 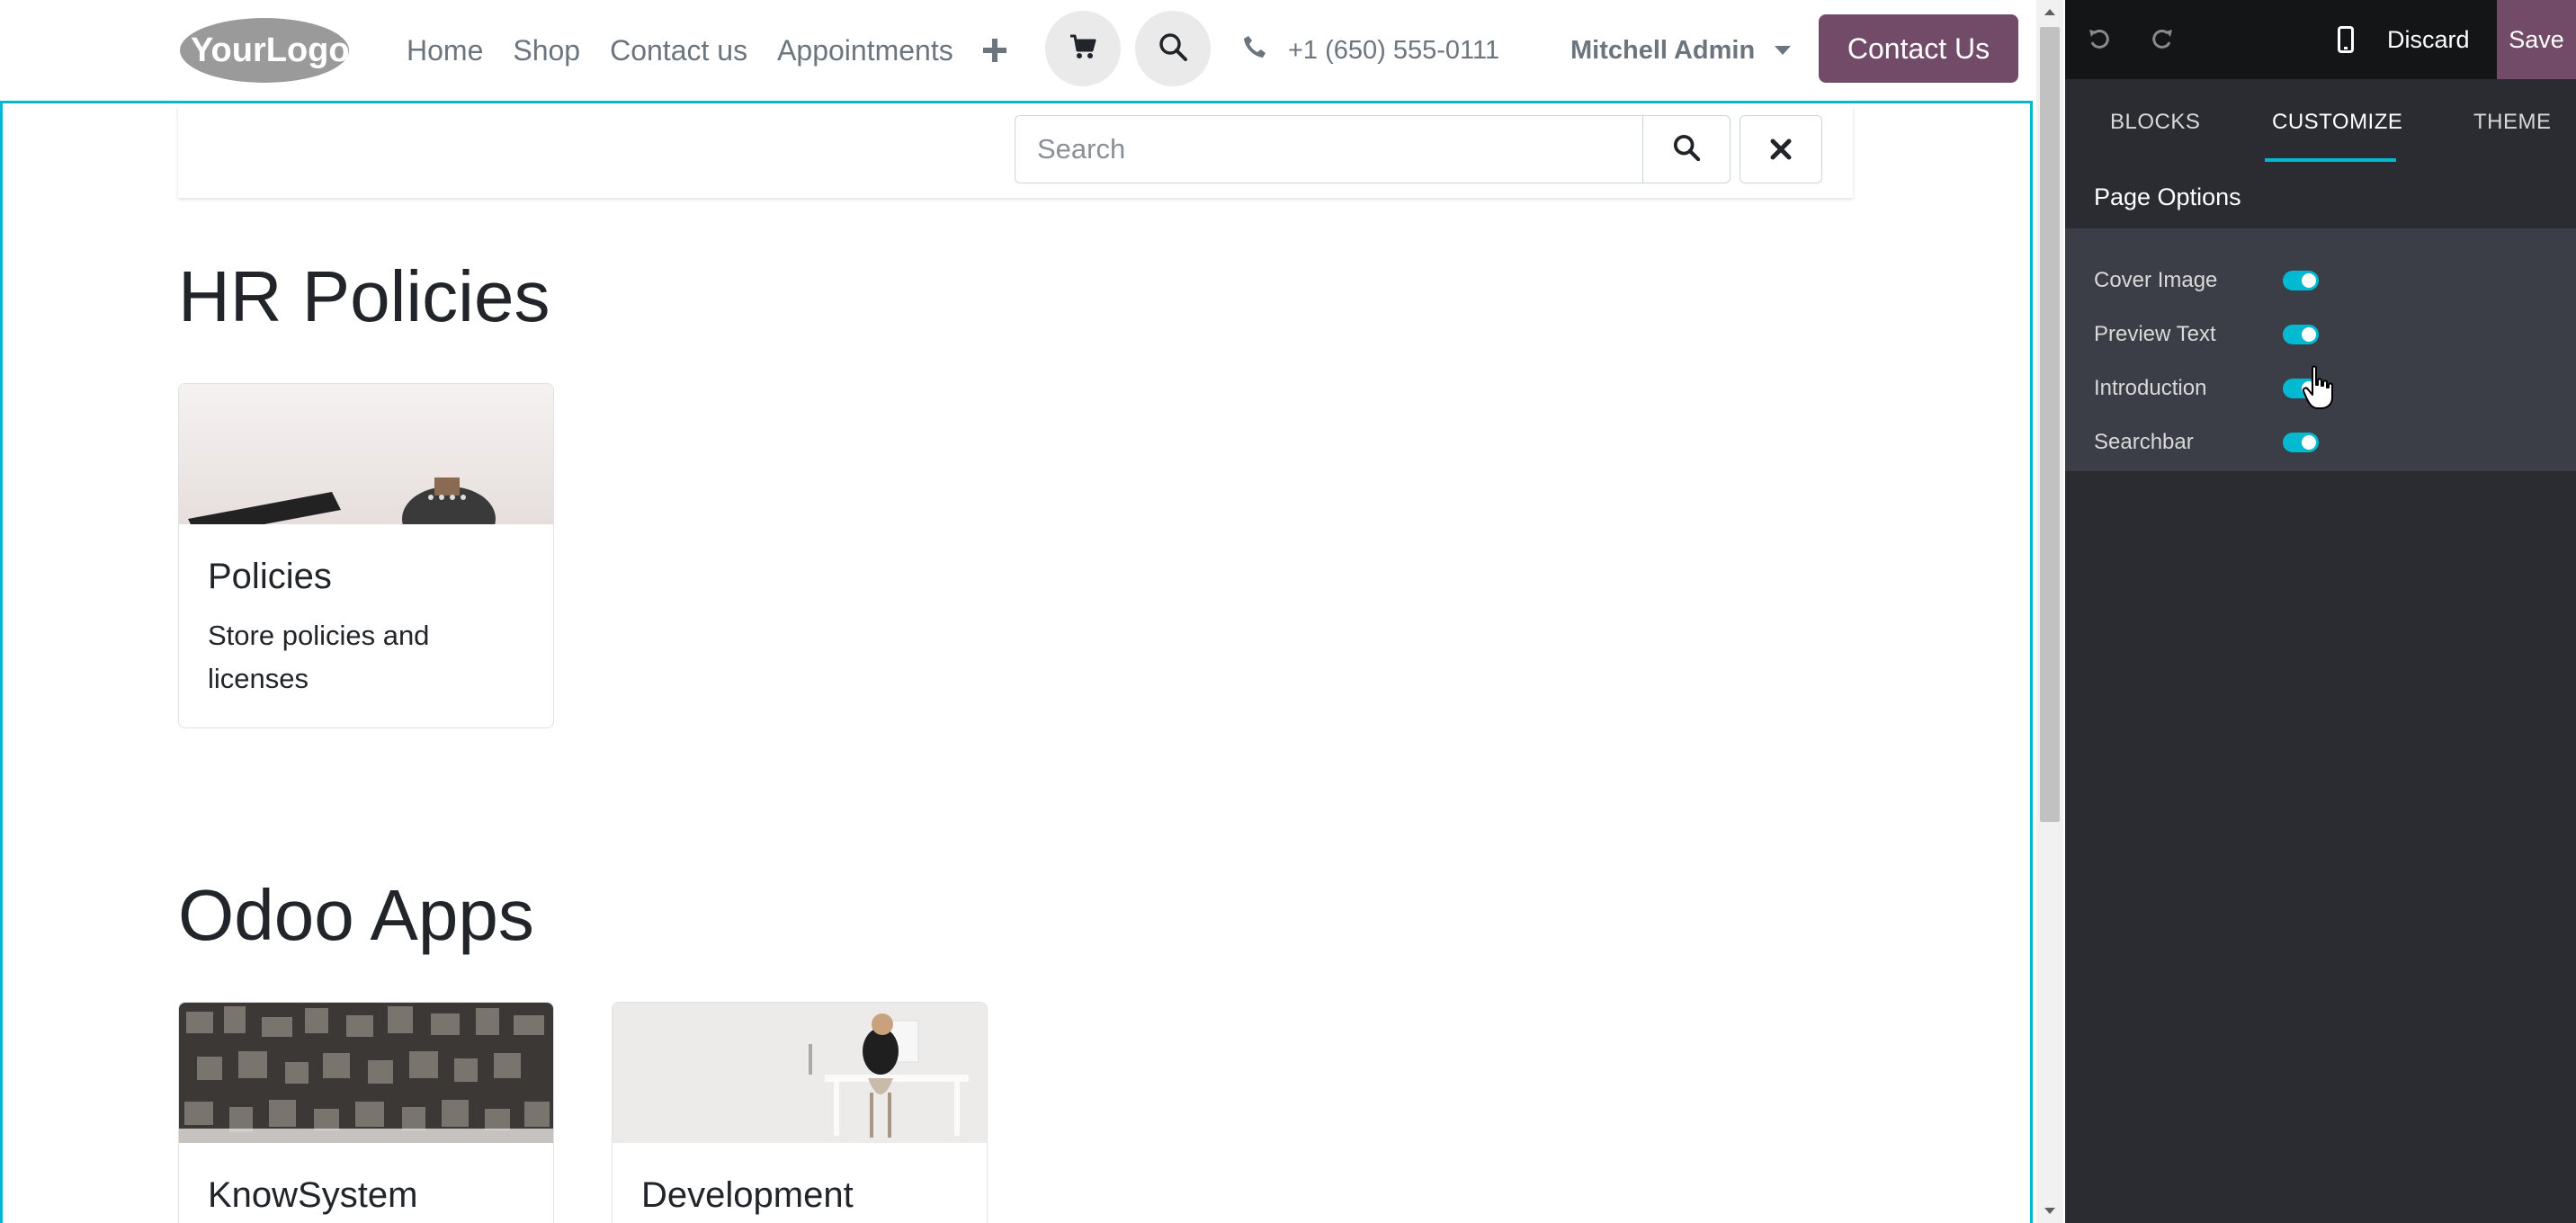 What do you see at coordinates (2320, 196) in the screenshot?
I see `page-options-header: Page Options` at bounding box center [2320, 196].